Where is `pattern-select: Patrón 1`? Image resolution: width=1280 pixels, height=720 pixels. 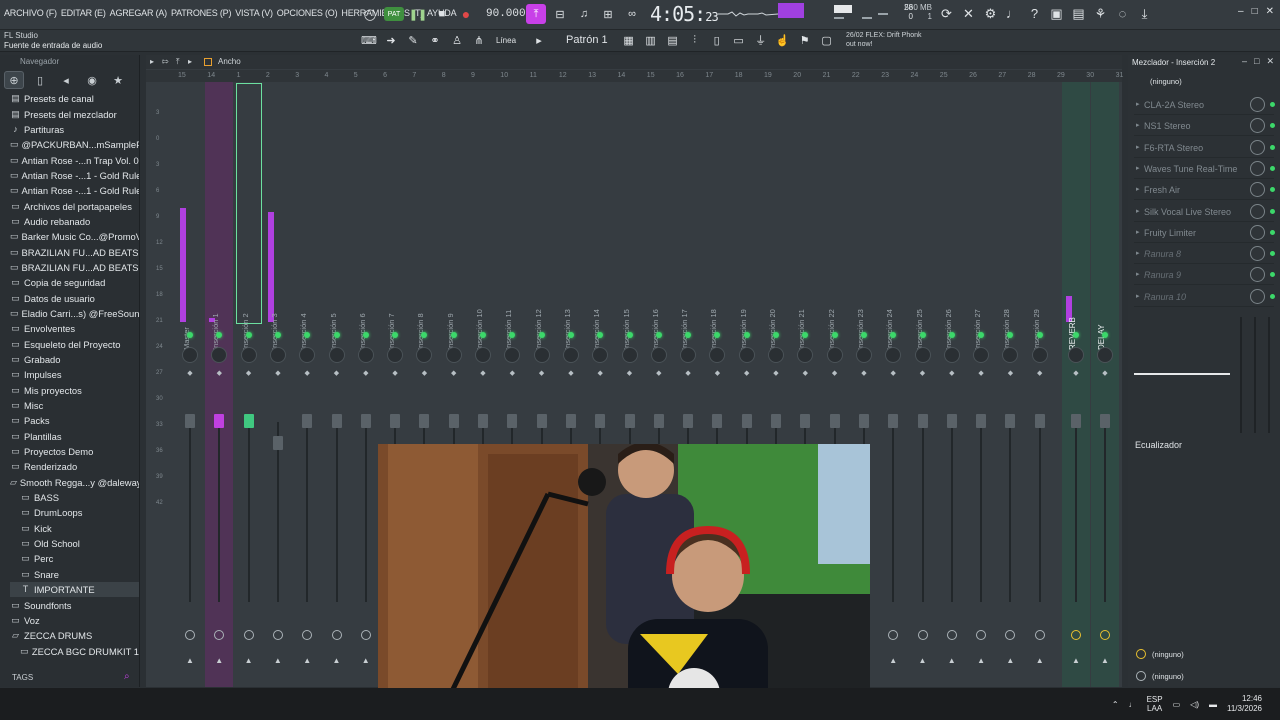
pattern-select: Patrón 1 is located at coordinates (587, 40).